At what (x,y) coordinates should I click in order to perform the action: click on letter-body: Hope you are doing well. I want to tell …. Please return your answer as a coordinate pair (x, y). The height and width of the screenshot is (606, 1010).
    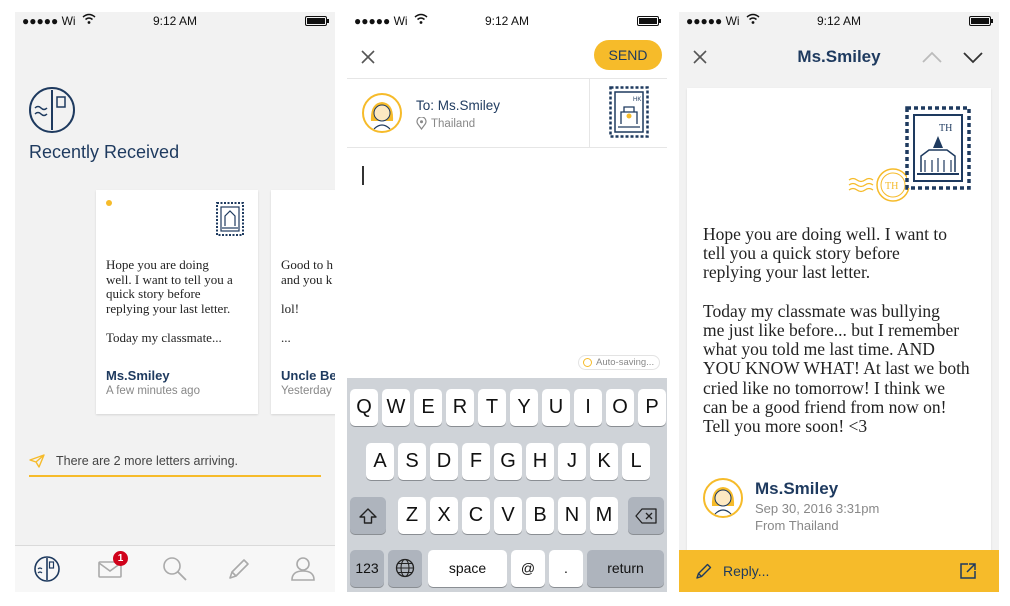
    Looking at the image, I should click on (836, 330).